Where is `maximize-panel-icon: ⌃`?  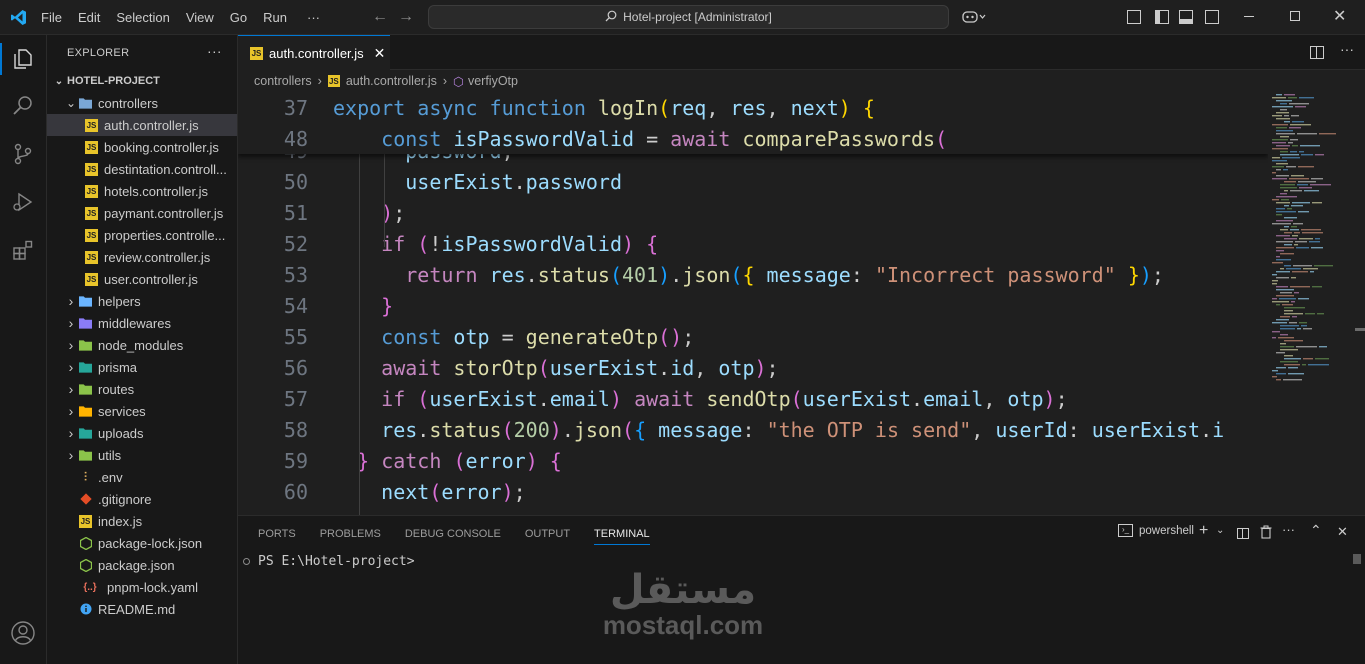
maximize-panel-icon: ⌃ is located at coordinates (1316, 530).